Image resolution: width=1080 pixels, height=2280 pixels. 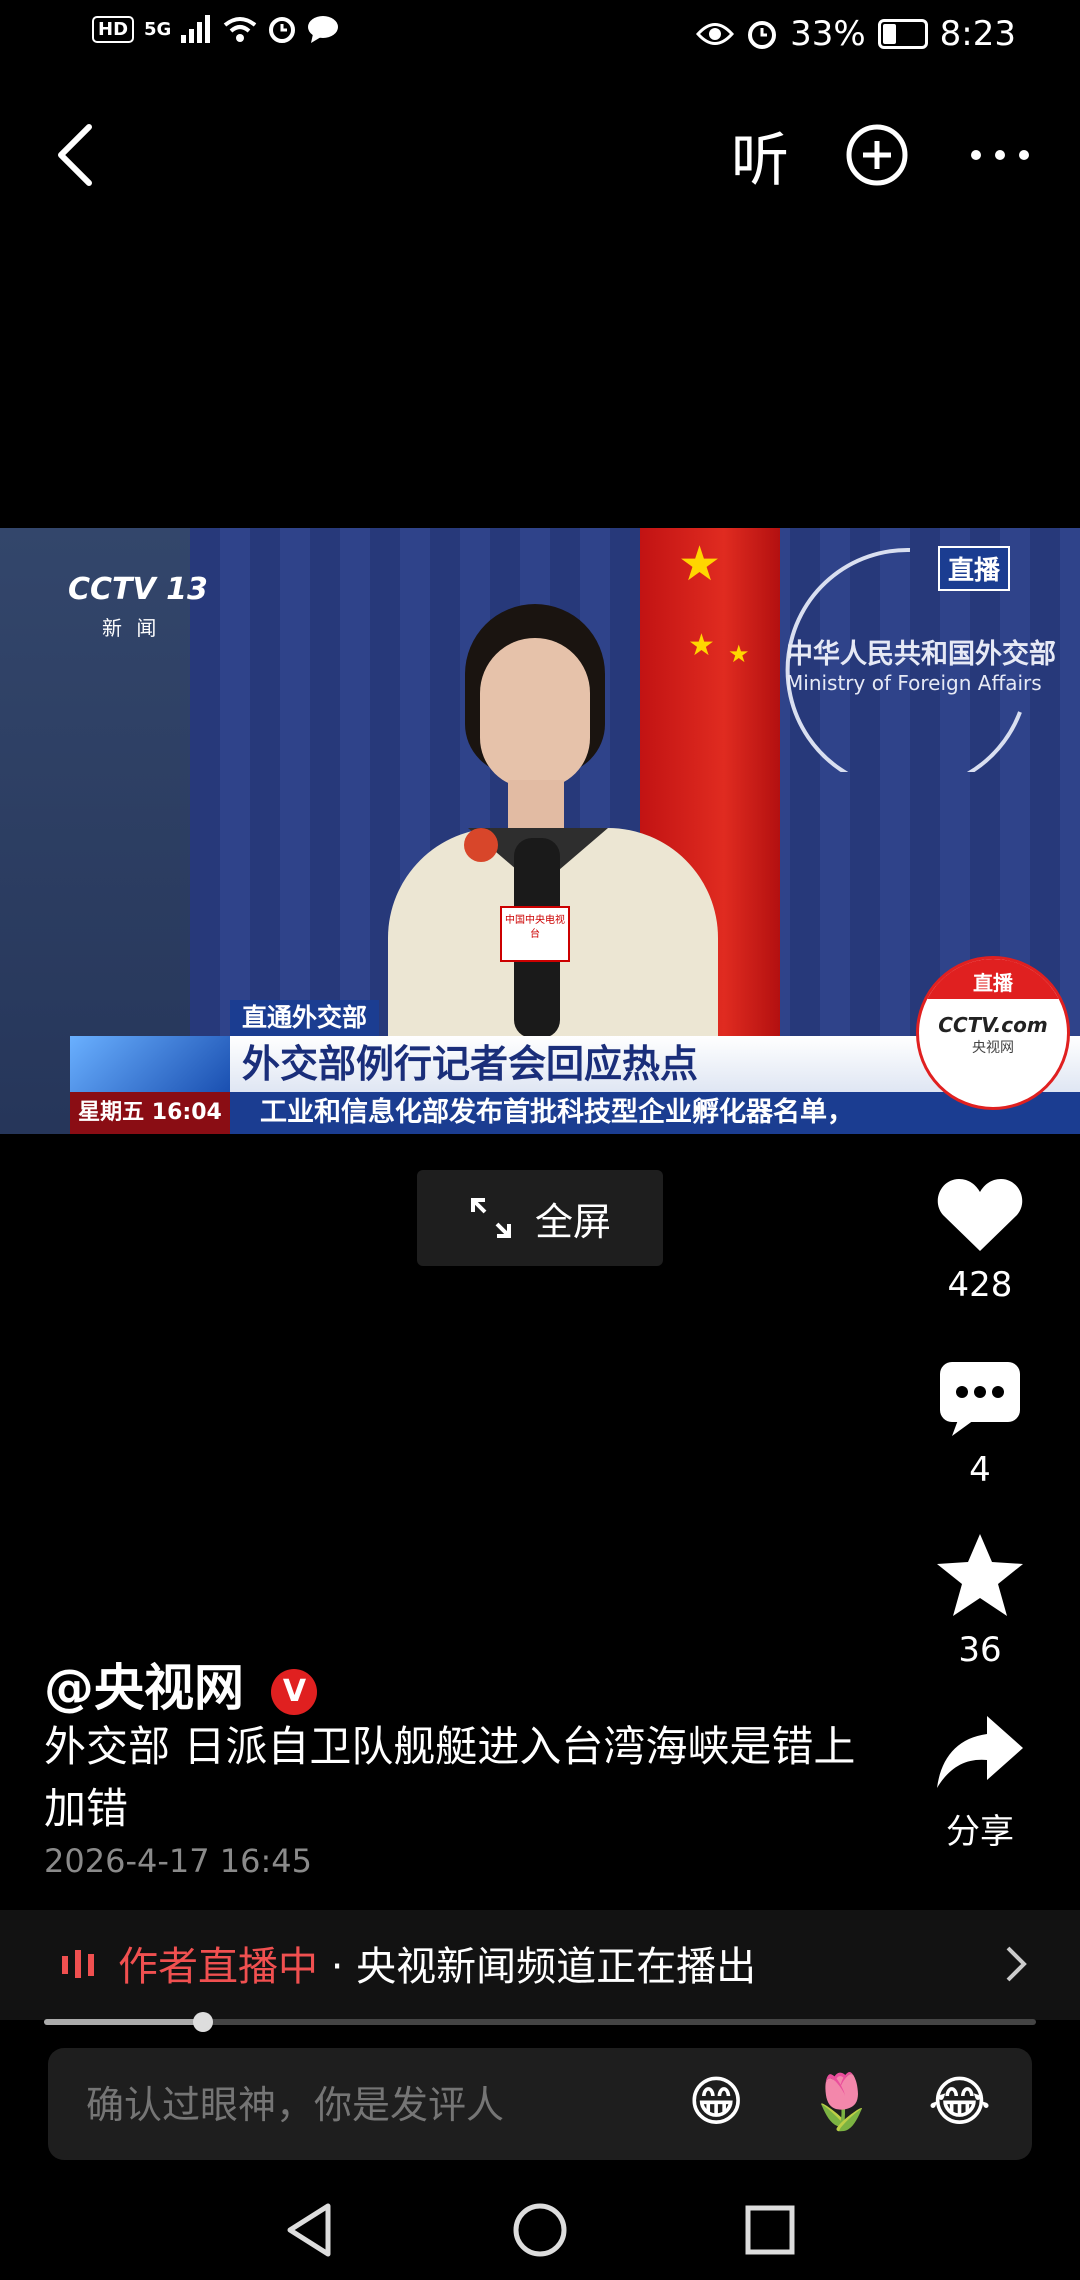 I want to click on laugh-emoji-icon: 😂, so click(x=959, y=2101).